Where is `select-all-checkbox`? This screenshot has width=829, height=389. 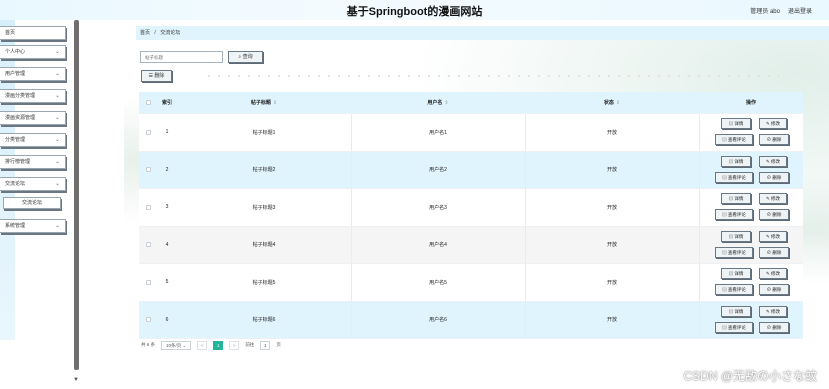
select-all-checkbox is located at coordinates (148, 102).